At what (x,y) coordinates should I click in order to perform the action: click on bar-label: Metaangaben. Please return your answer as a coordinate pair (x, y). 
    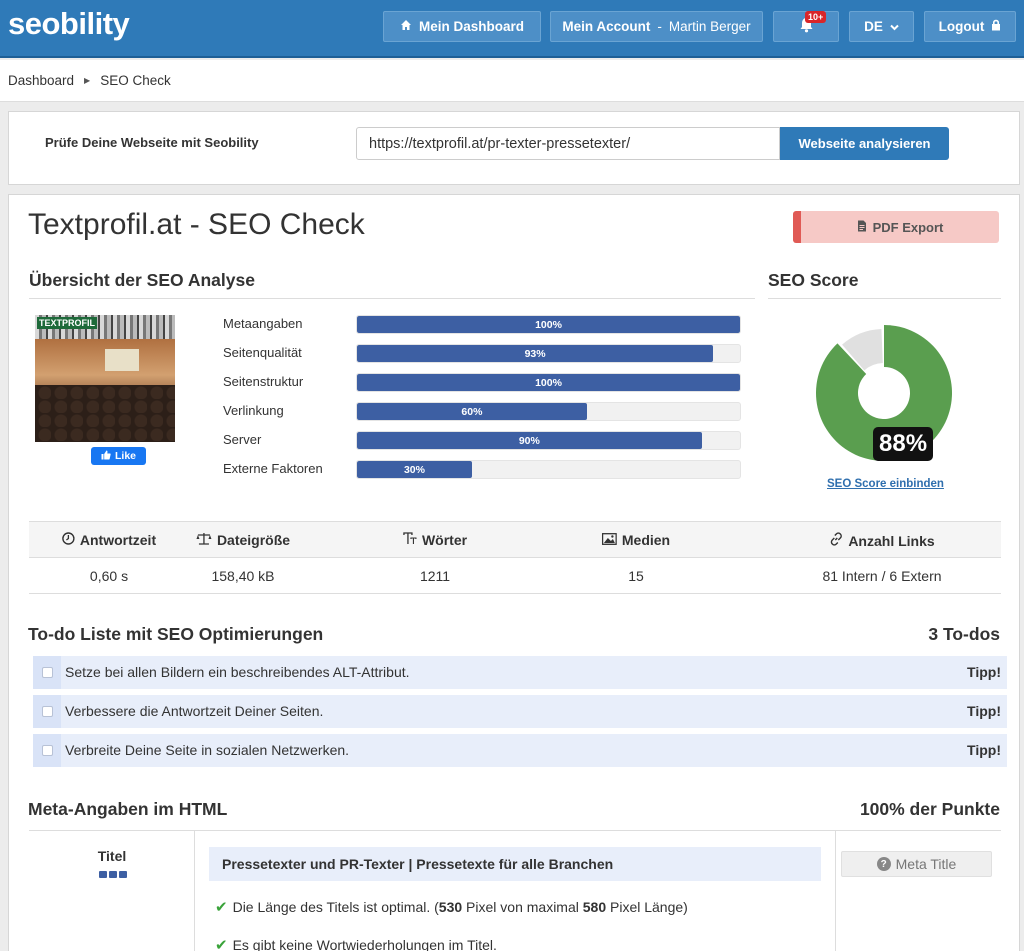
    Looking at the image, I should click on (263, 323).